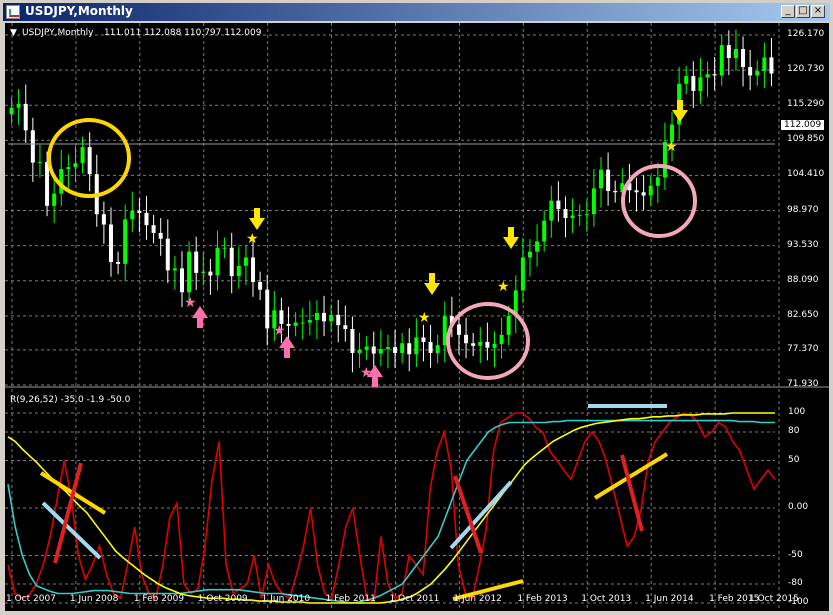 This screenshot has width=833, height=615. What do you see at coordinates (794, 459) in the screenshot?
I see `indicator-tick-label: 50` at bounding box center [794, 459].